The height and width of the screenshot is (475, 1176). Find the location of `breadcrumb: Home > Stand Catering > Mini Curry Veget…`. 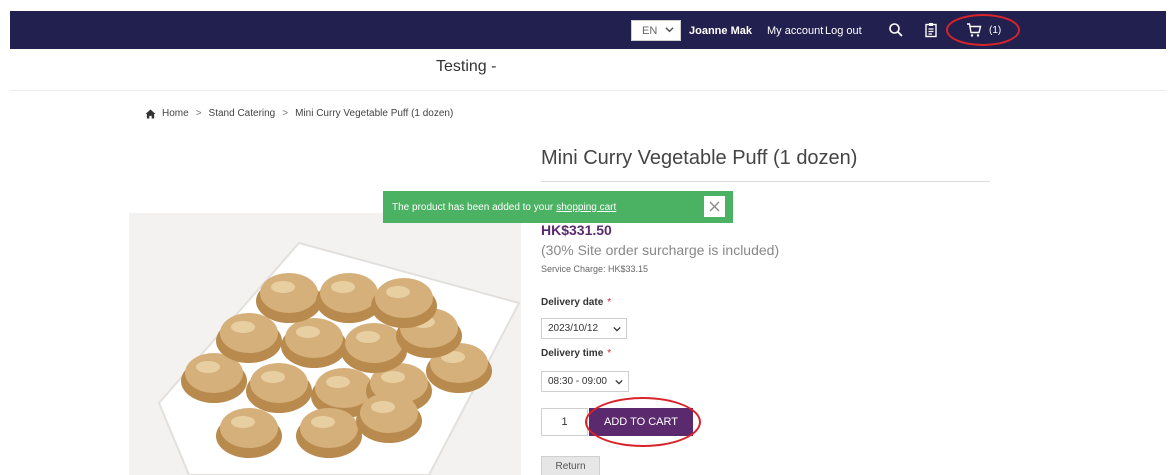

breadcrumb: Home > Stand Catering > Mini Curry Veget… is located at coordinates (299, 113).